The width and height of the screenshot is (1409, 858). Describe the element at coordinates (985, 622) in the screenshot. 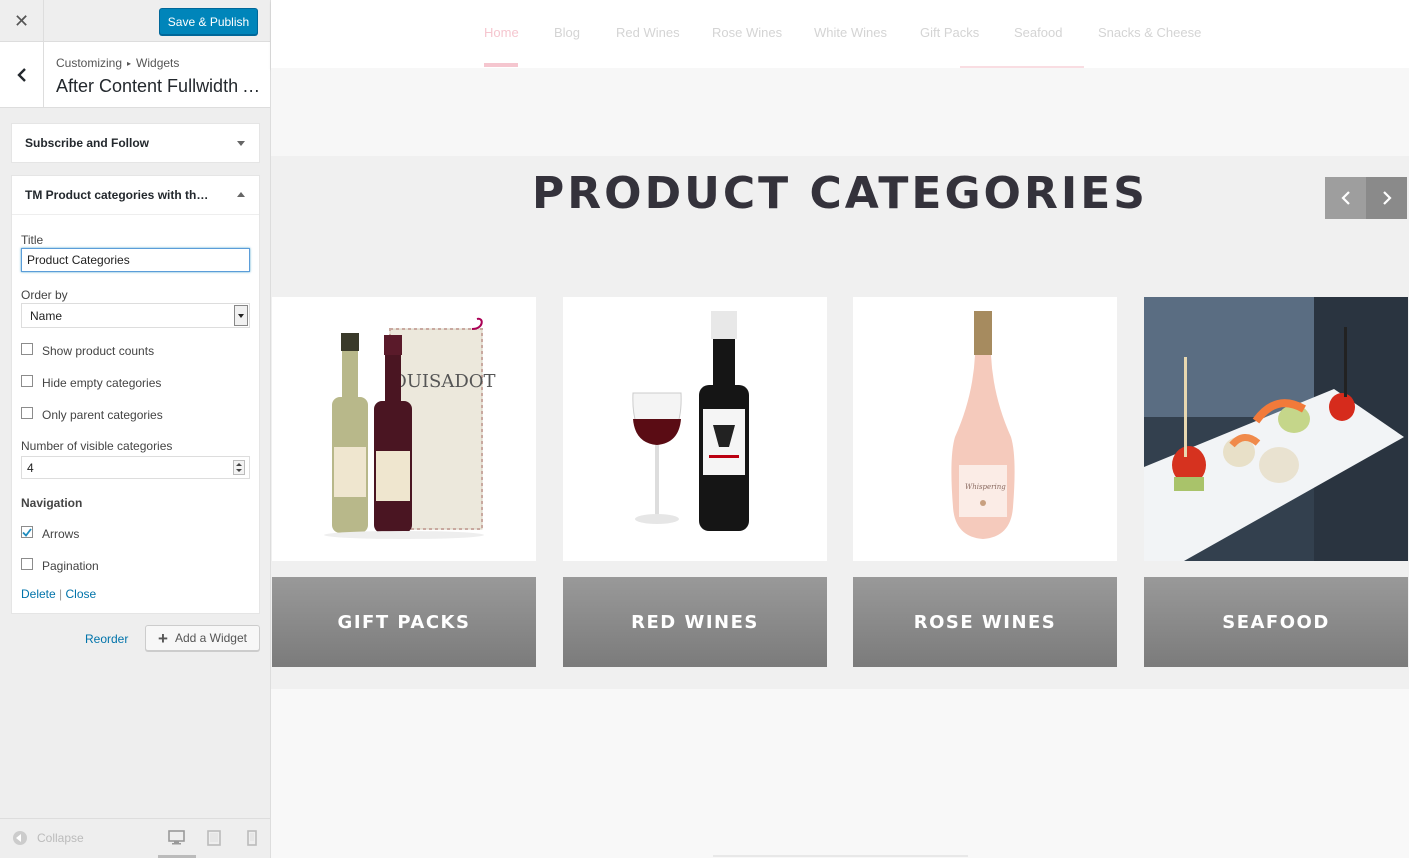

I see `category-label: ROSE WINES` at that location.